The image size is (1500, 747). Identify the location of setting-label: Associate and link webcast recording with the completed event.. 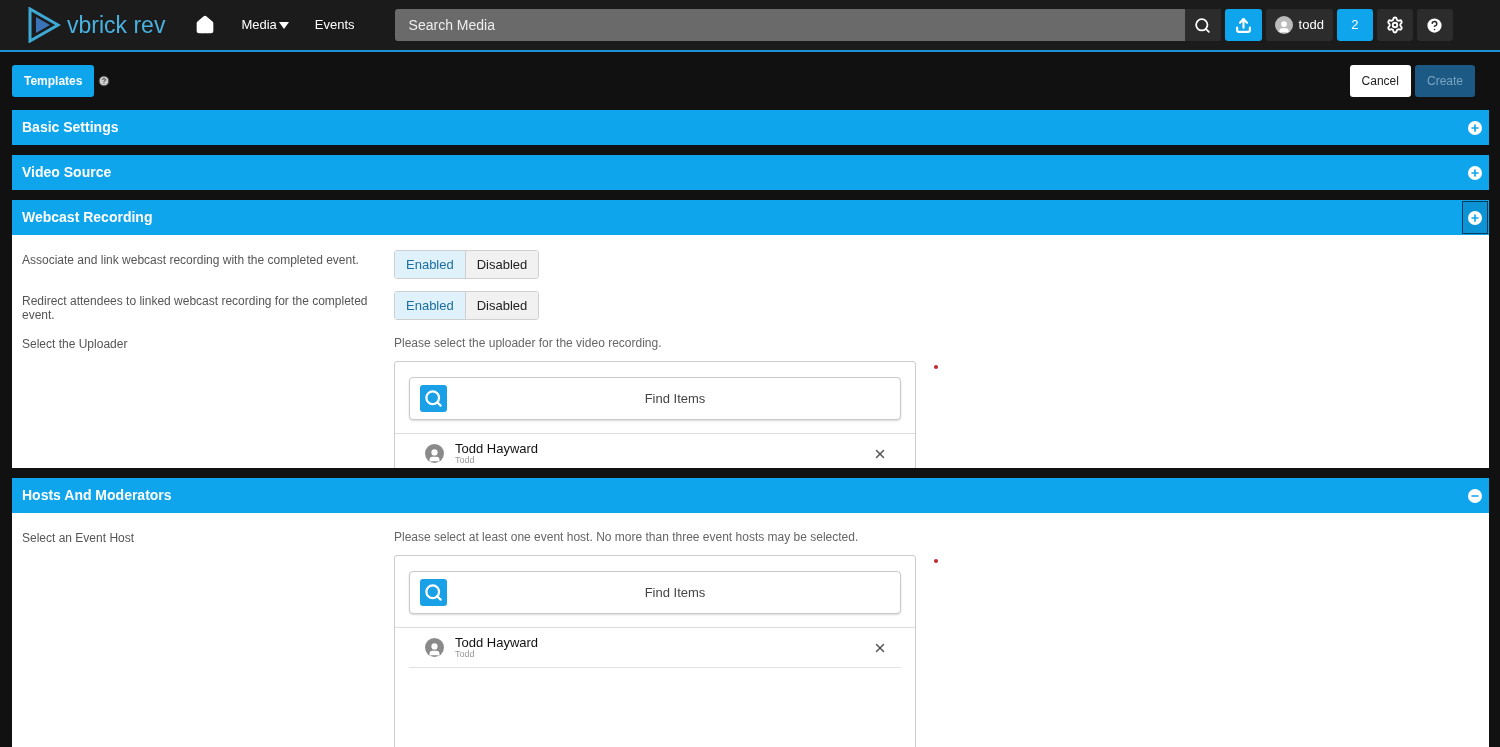
(191, 259).